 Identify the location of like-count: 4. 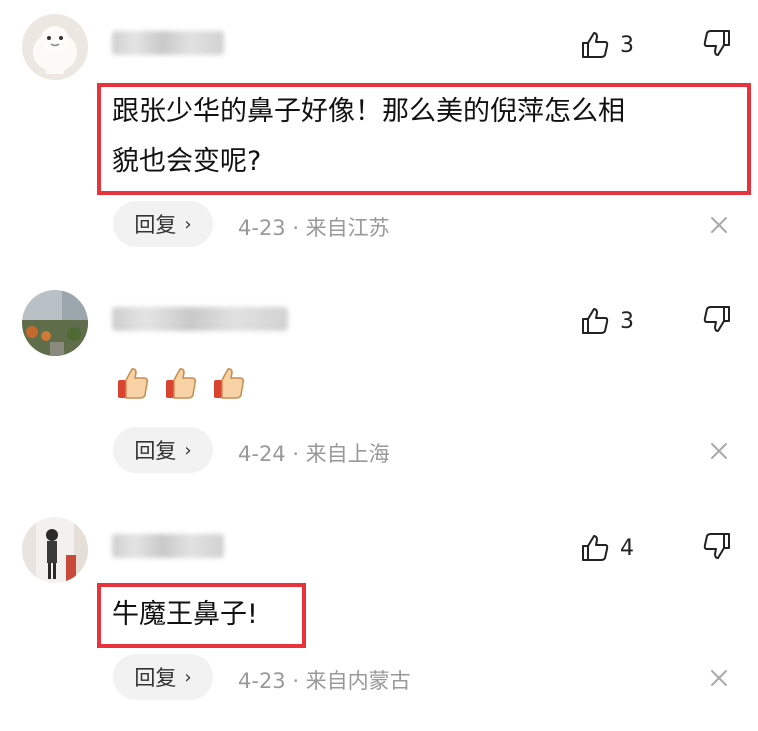
(627, 548).